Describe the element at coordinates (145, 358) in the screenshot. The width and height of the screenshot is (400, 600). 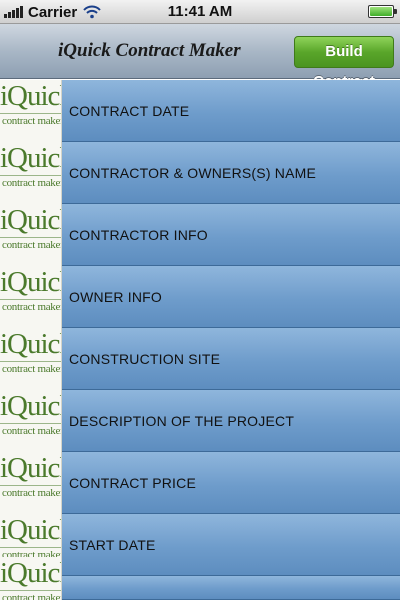
I see `list-item-label: CONSTRUCTION SITE` at that location.